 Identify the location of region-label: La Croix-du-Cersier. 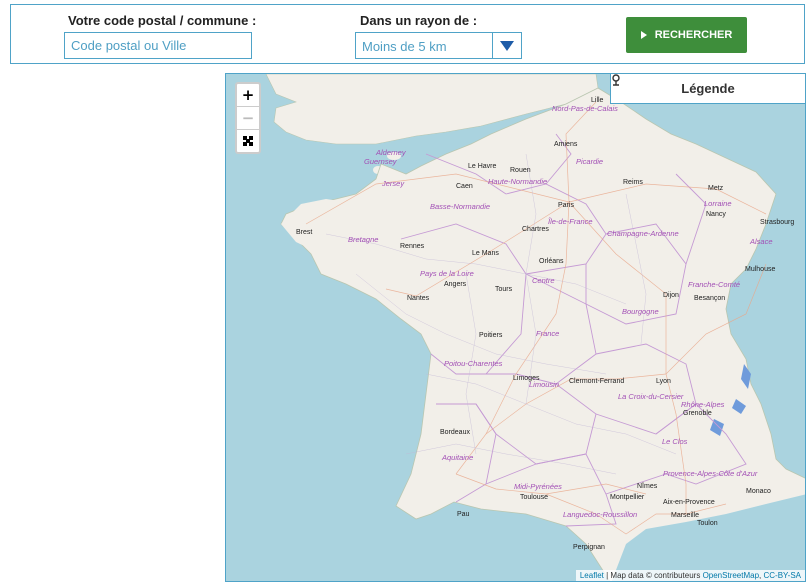
(651, 396).